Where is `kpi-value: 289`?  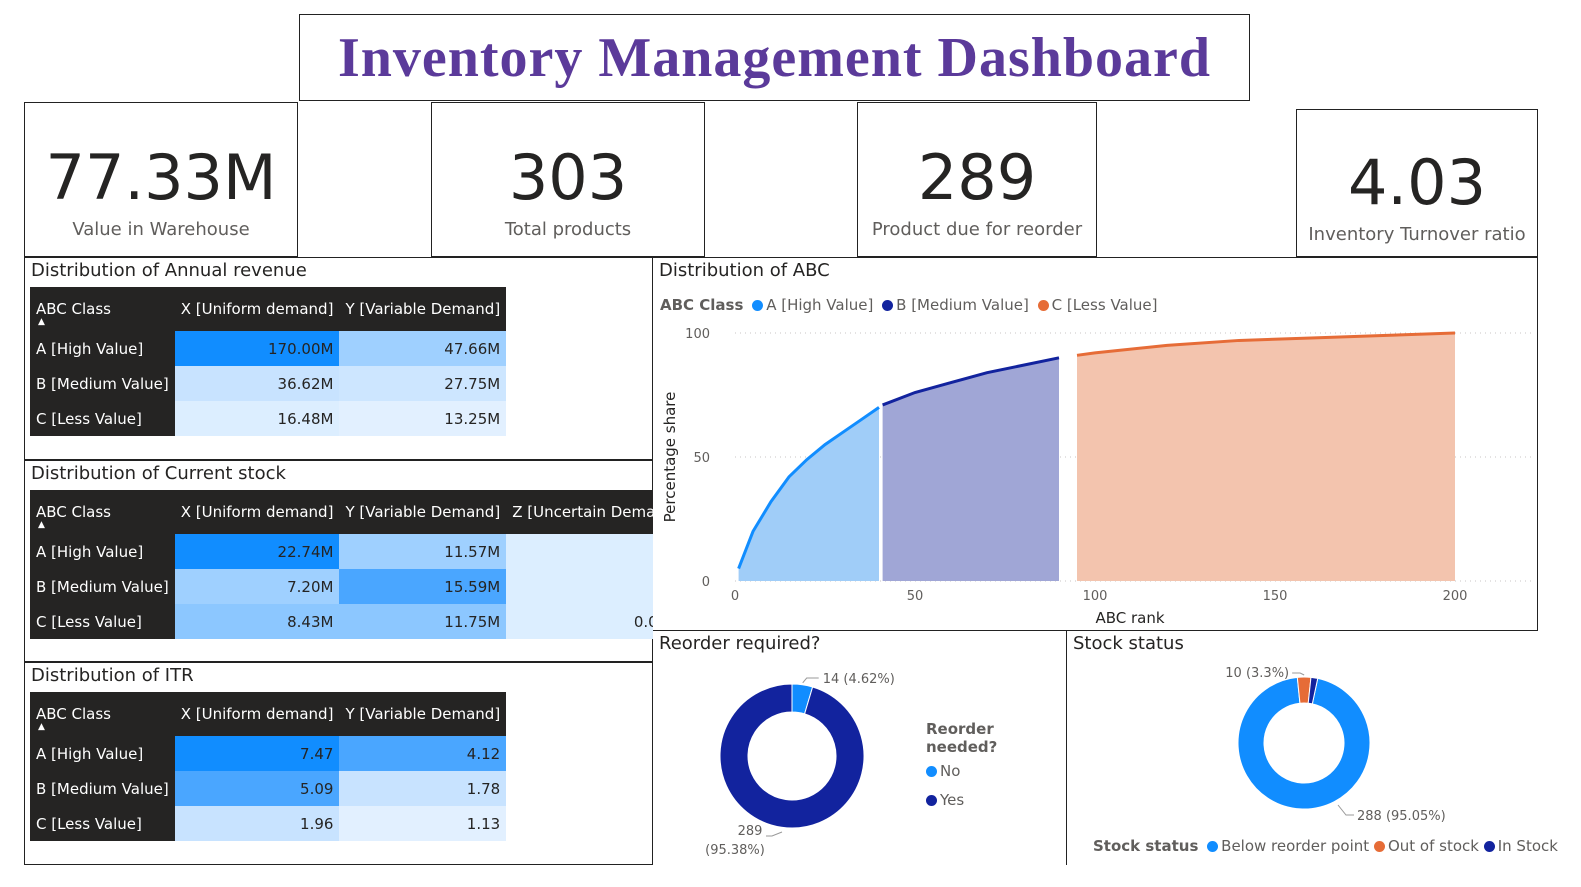
kpi-value: 289 is located at coordinates (977, 177).